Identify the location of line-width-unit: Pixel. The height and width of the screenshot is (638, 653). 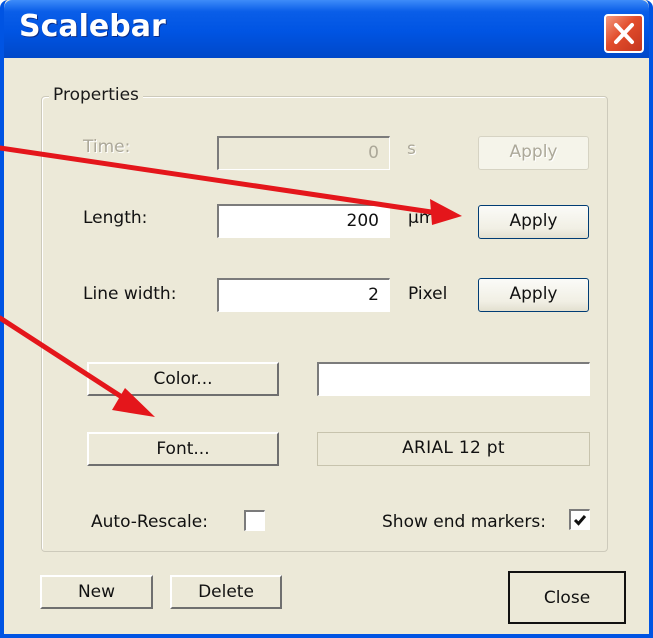
(428, 294).